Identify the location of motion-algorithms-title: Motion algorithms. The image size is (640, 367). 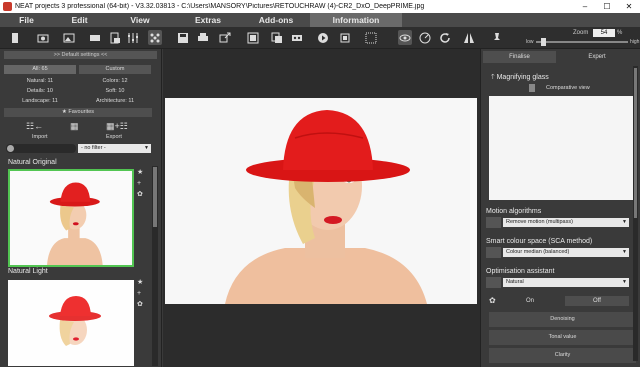
(514, 211).